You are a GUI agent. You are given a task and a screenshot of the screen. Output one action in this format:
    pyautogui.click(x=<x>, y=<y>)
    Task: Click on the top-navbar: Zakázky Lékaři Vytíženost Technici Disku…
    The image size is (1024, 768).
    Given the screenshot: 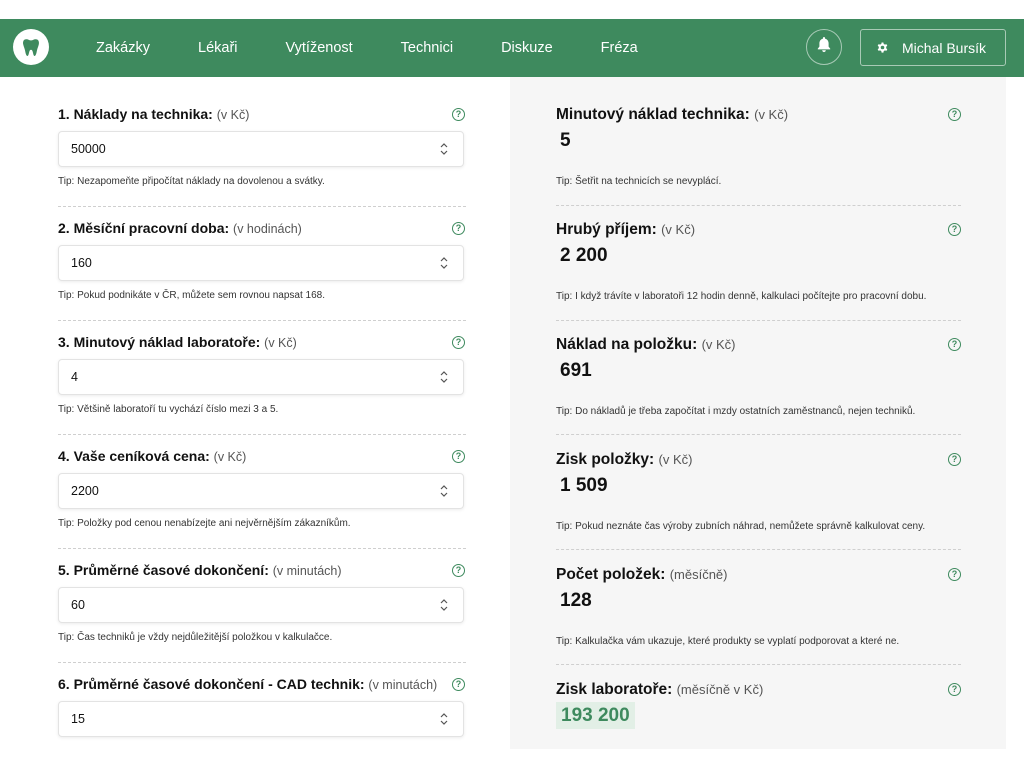 What is the action you would take?
    pyautogui.click(x=512, y=48)
    